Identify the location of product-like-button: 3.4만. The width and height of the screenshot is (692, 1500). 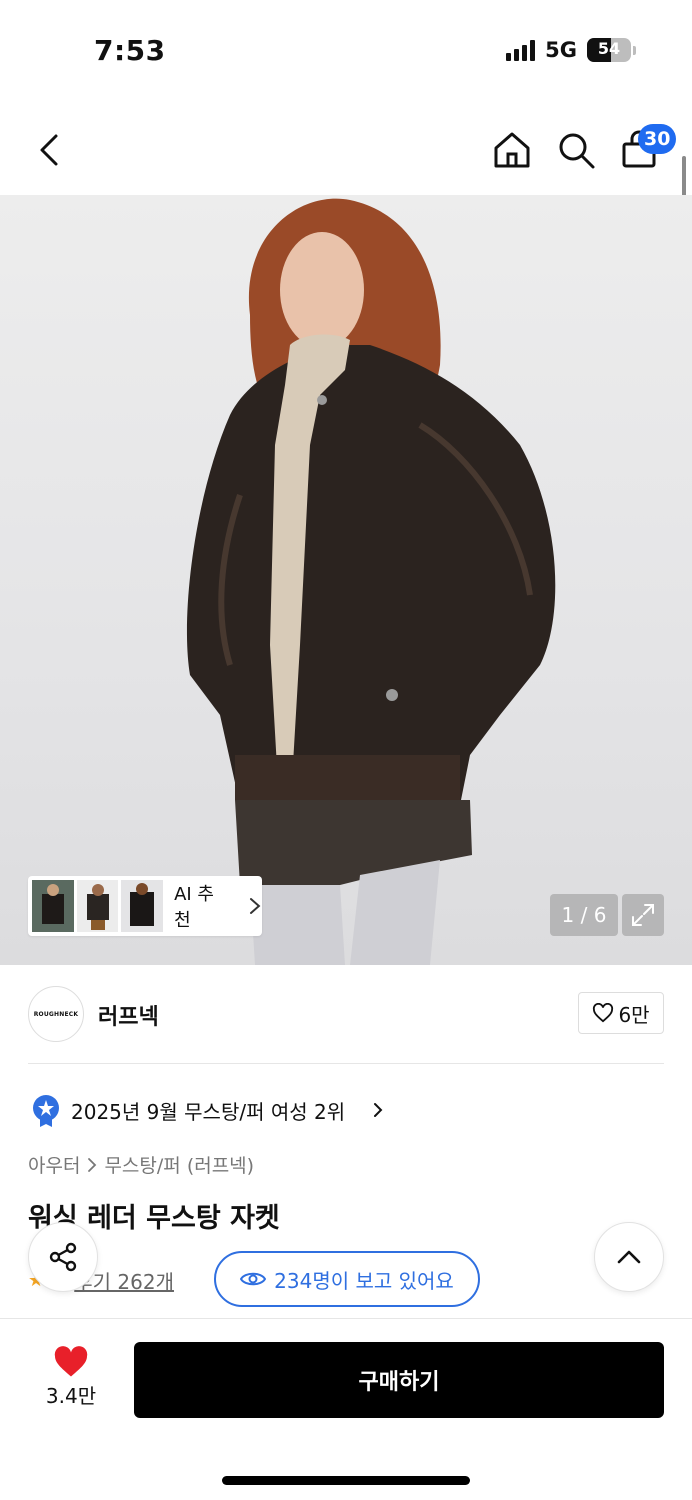
(71, 1380).